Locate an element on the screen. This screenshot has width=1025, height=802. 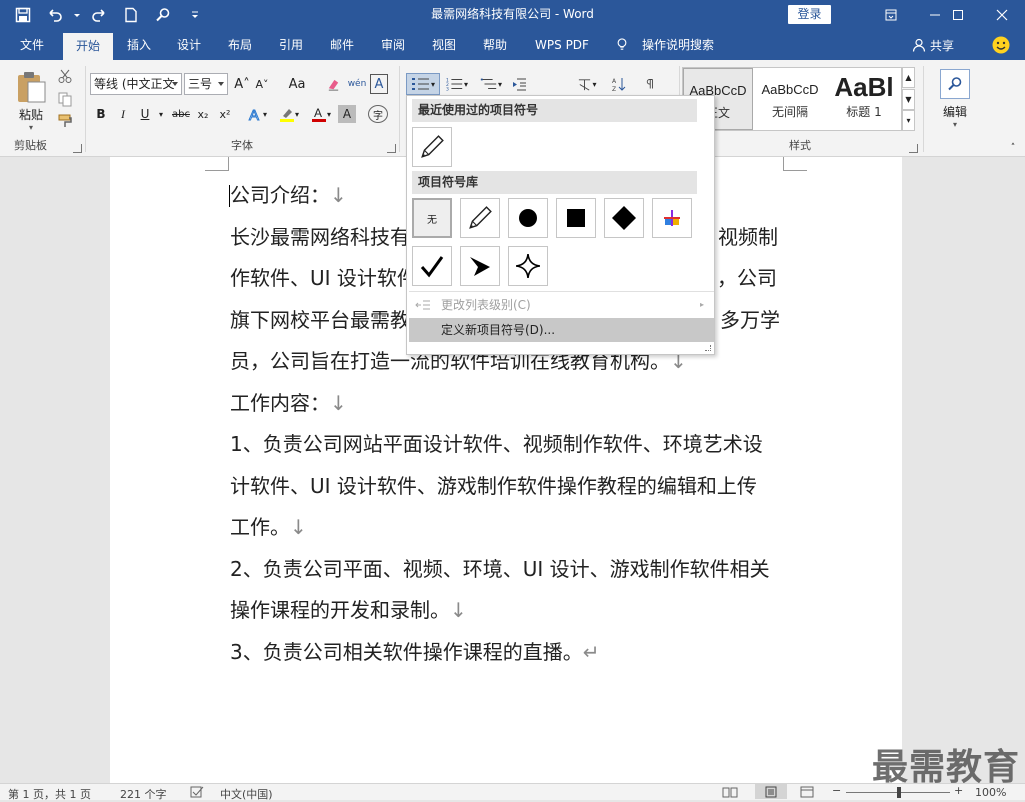
ribbon-display-options-icon is located at coordinates (891, 15).